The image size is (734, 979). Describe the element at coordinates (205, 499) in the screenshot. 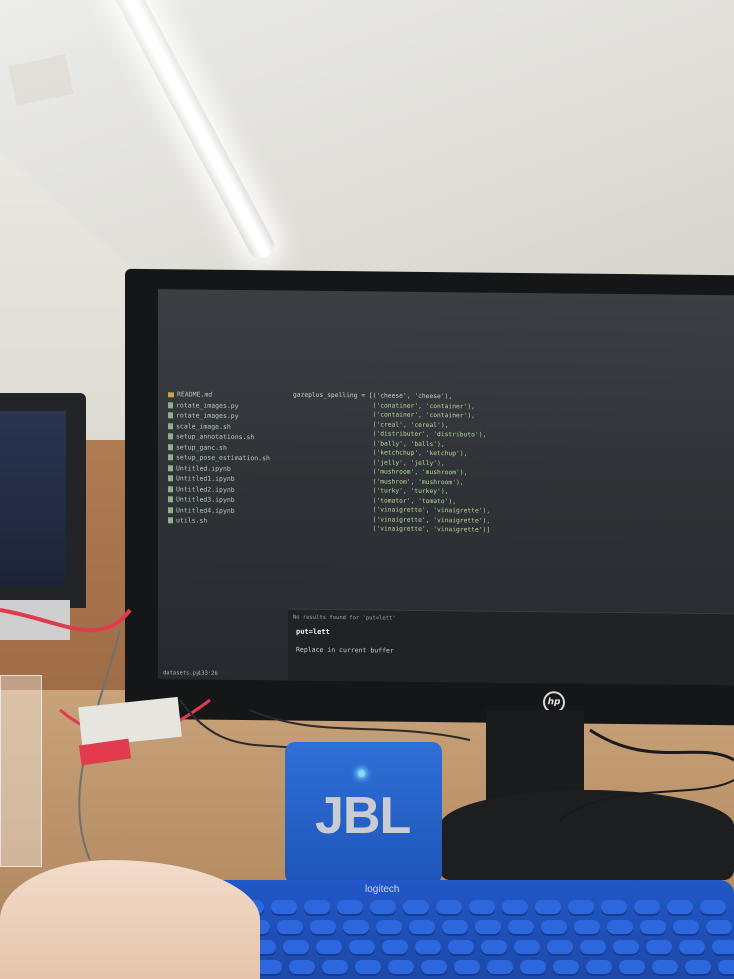

I see `file-tree-item-label: Untitled3.ipynb` at that location.